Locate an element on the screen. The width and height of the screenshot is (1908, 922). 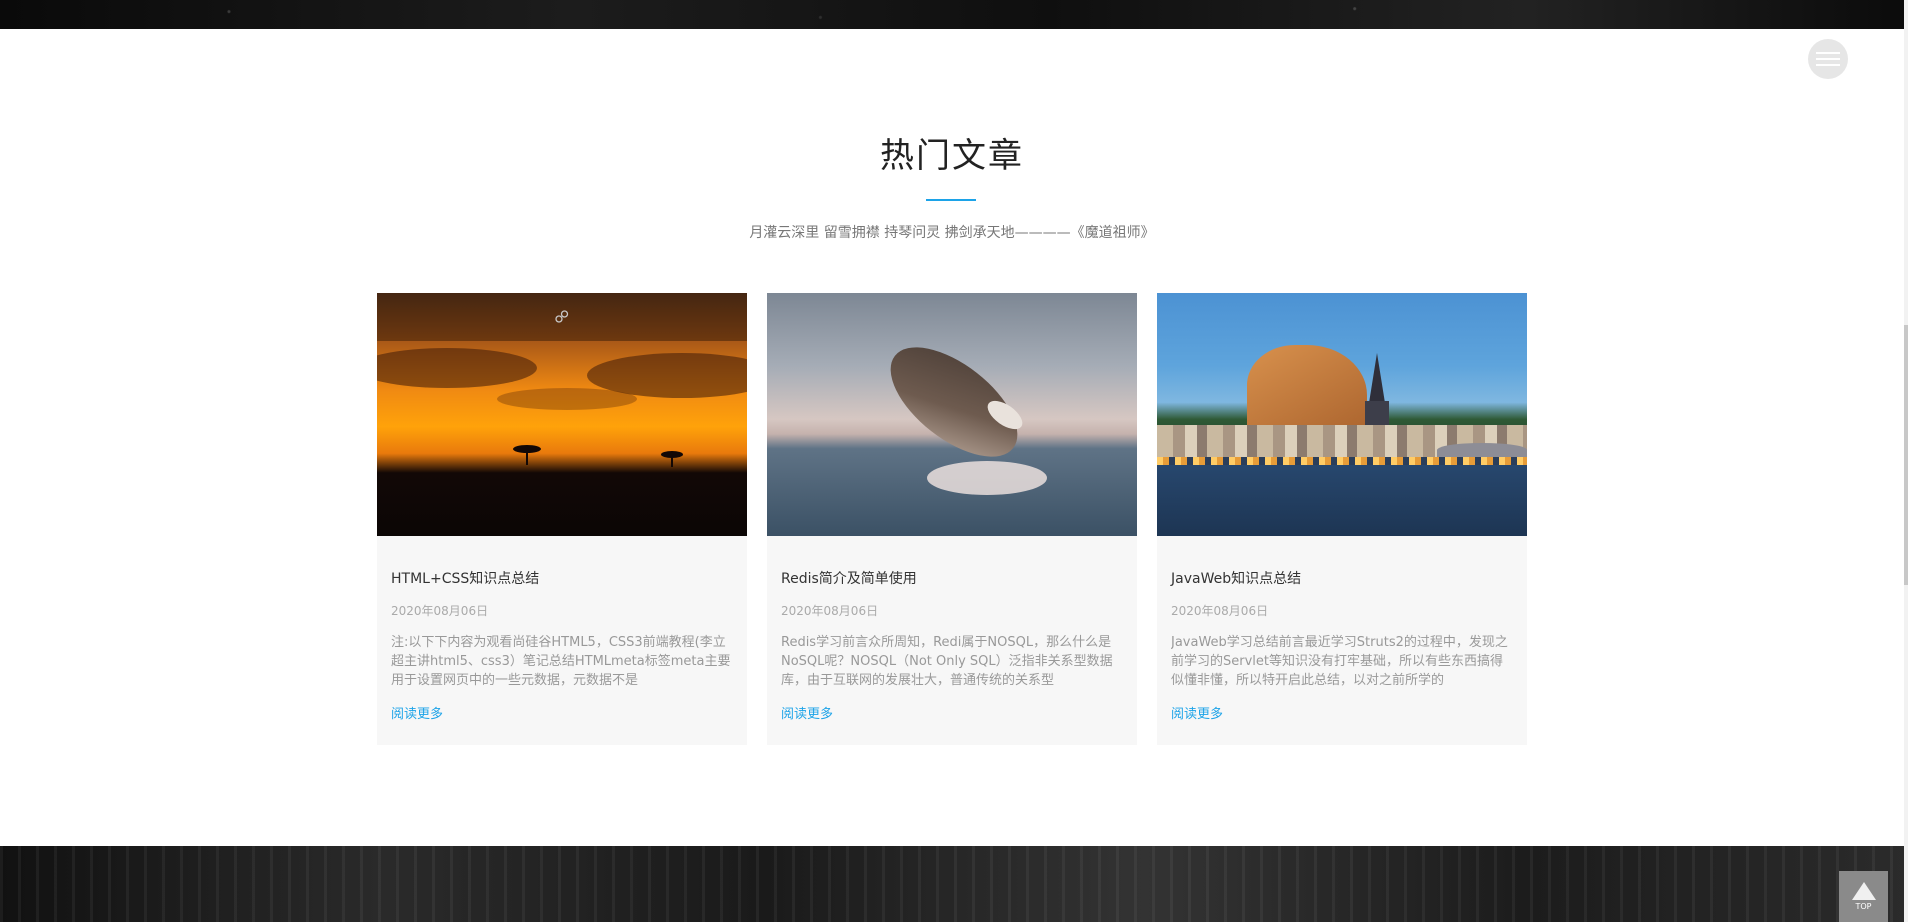
section-subtitle: 月灌云深里 留雪拥襟 持琴问灵 拂剑承天地————《魔道祖师》 is located at coordinates (952, 233).